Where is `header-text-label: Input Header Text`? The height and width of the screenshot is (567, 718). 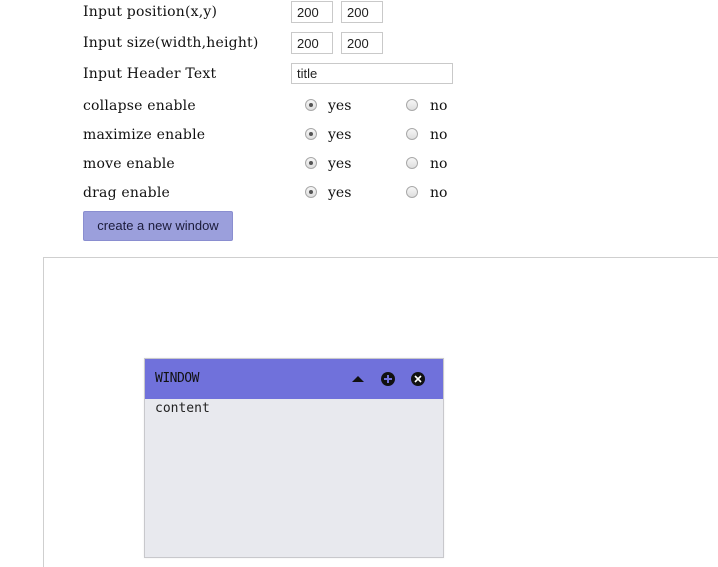
header-text-label: Input Header Text is located at coordinates (150, 74).